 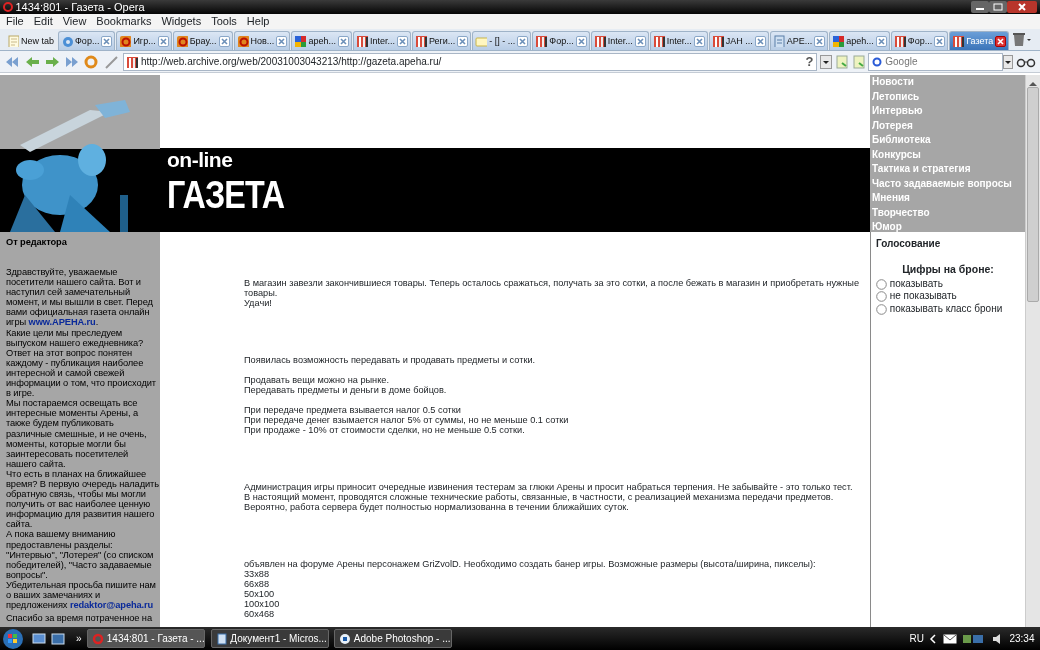 I want to click on menu-item: Edit, so click(x=40, y=21).